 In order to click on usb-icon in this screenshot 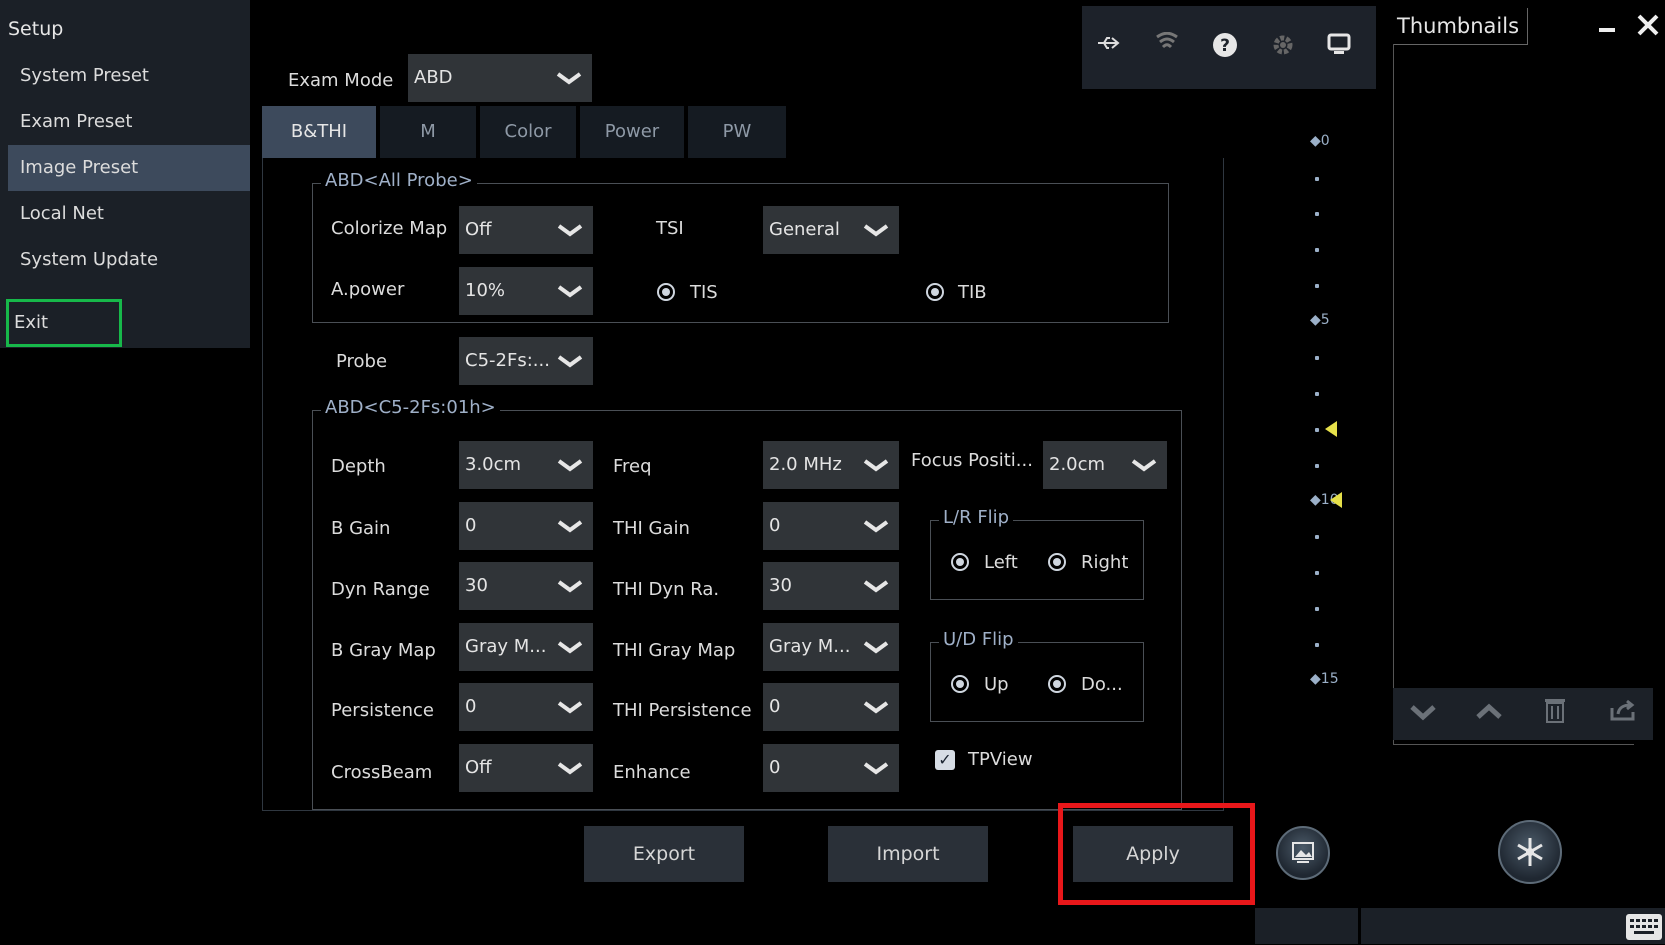, I will do `click(1109, 47)`.